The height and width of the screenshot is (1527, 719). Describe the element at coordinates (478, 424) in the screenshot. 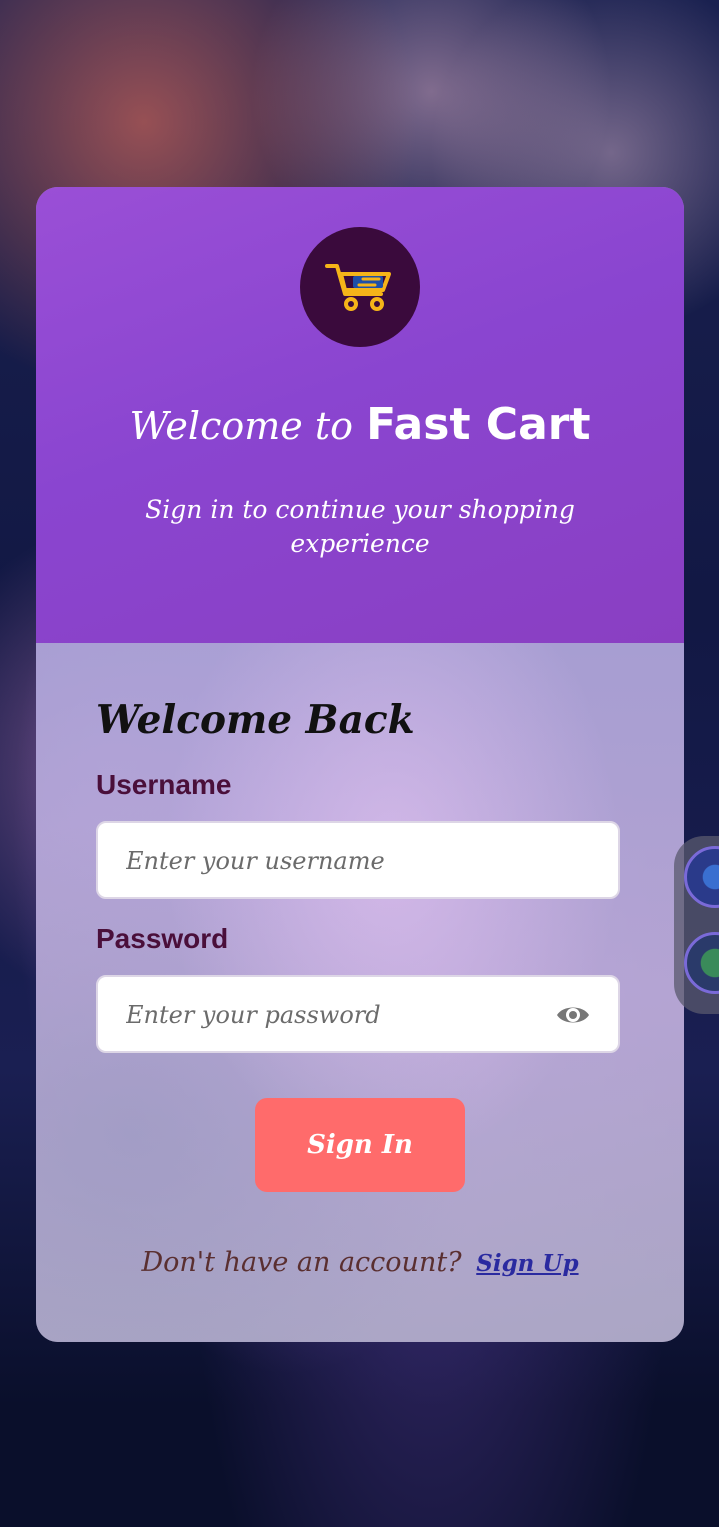

I see `brand-name: Fast Cart` at that location.